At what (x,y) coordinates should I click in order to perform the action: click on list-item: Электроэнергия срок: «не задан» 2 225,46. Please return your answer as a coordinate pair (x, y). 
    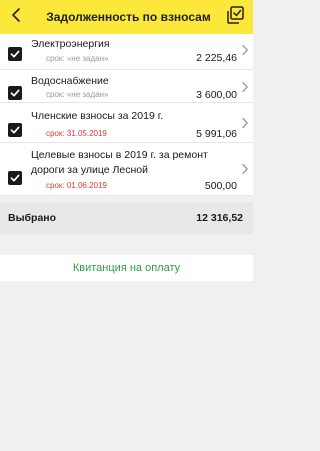
    Looking at the image, I should click on (126, 52).